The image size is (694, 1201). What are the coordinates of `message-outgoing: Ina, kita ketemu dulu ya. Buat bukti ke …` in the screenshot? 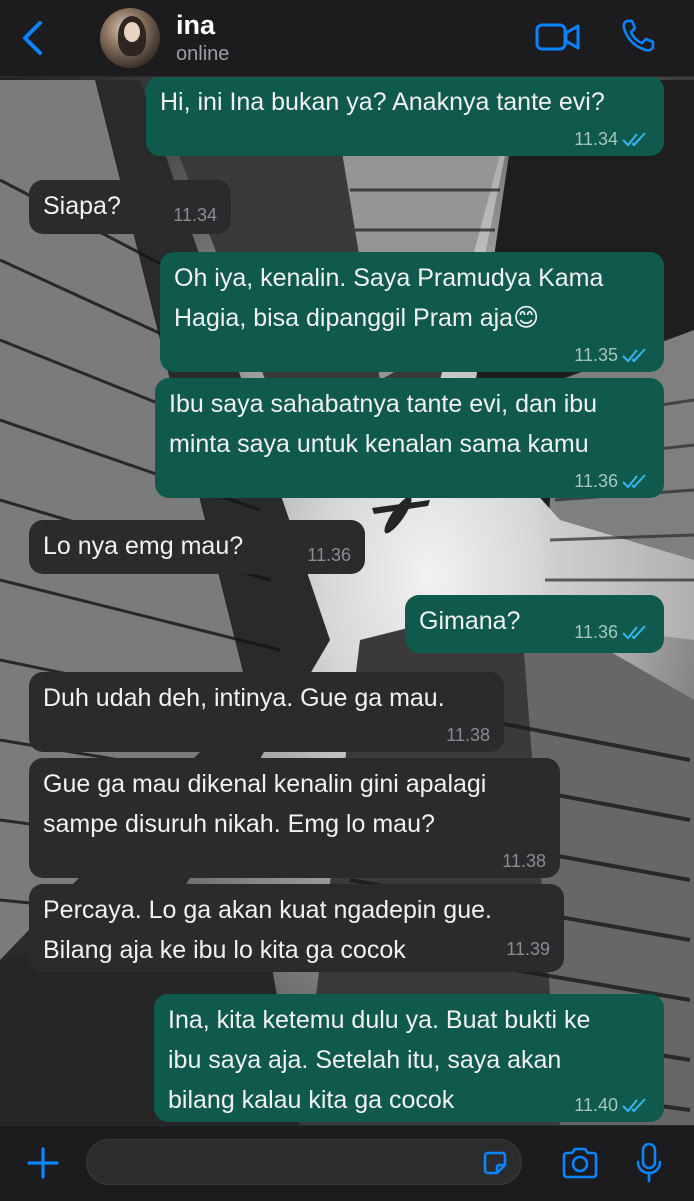 It's located at (409, 1058).